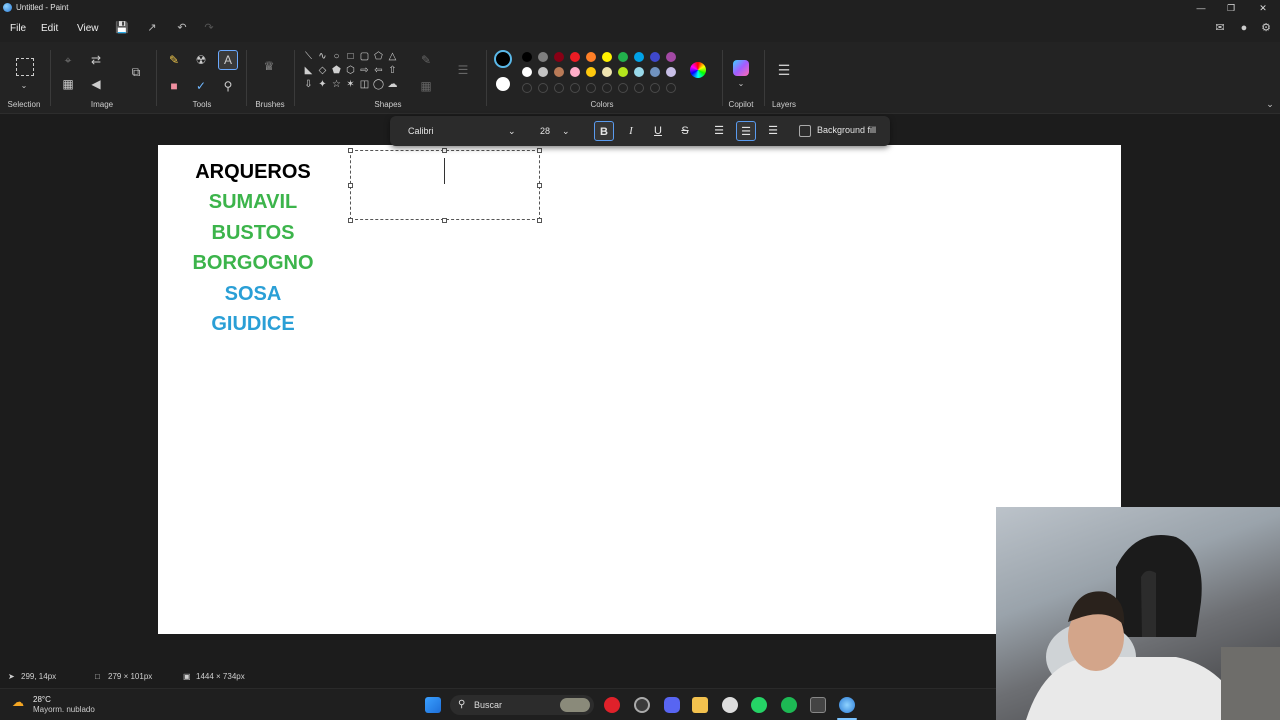  Describe the element at coordinates (503, 59) in the screenshot. I see `primary-color-swatch` at that location.